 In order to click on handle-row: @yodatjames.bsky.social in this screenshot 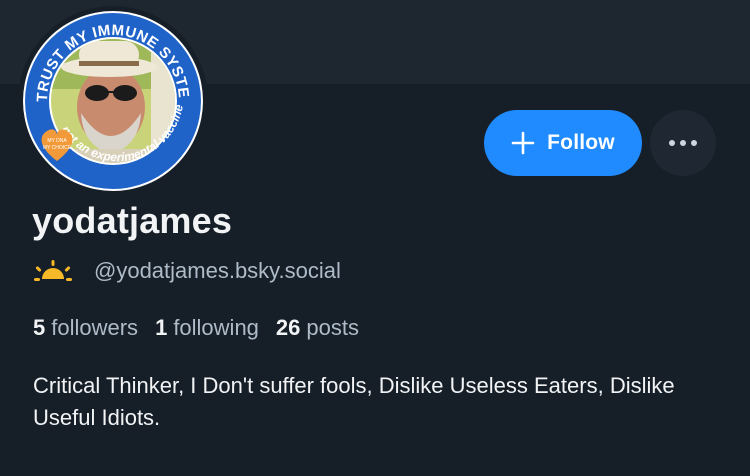, I will do `click(187, 271)`.